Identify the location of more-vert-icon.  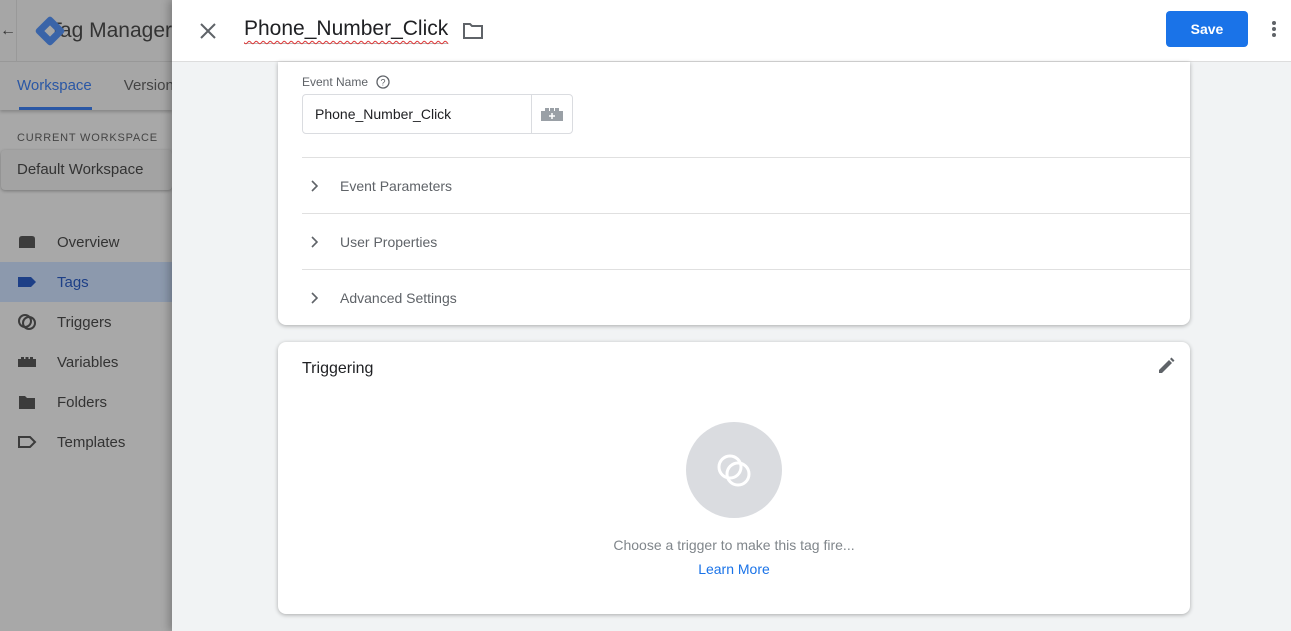
(1274, 30).